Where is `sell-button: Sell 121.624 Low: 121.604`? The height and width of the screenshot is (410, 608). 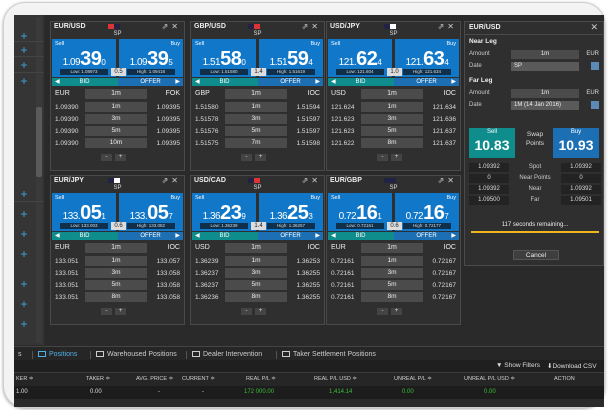 sell-button: Sell 121.624 Low: 121.604 is located at coordinates (360, 58).